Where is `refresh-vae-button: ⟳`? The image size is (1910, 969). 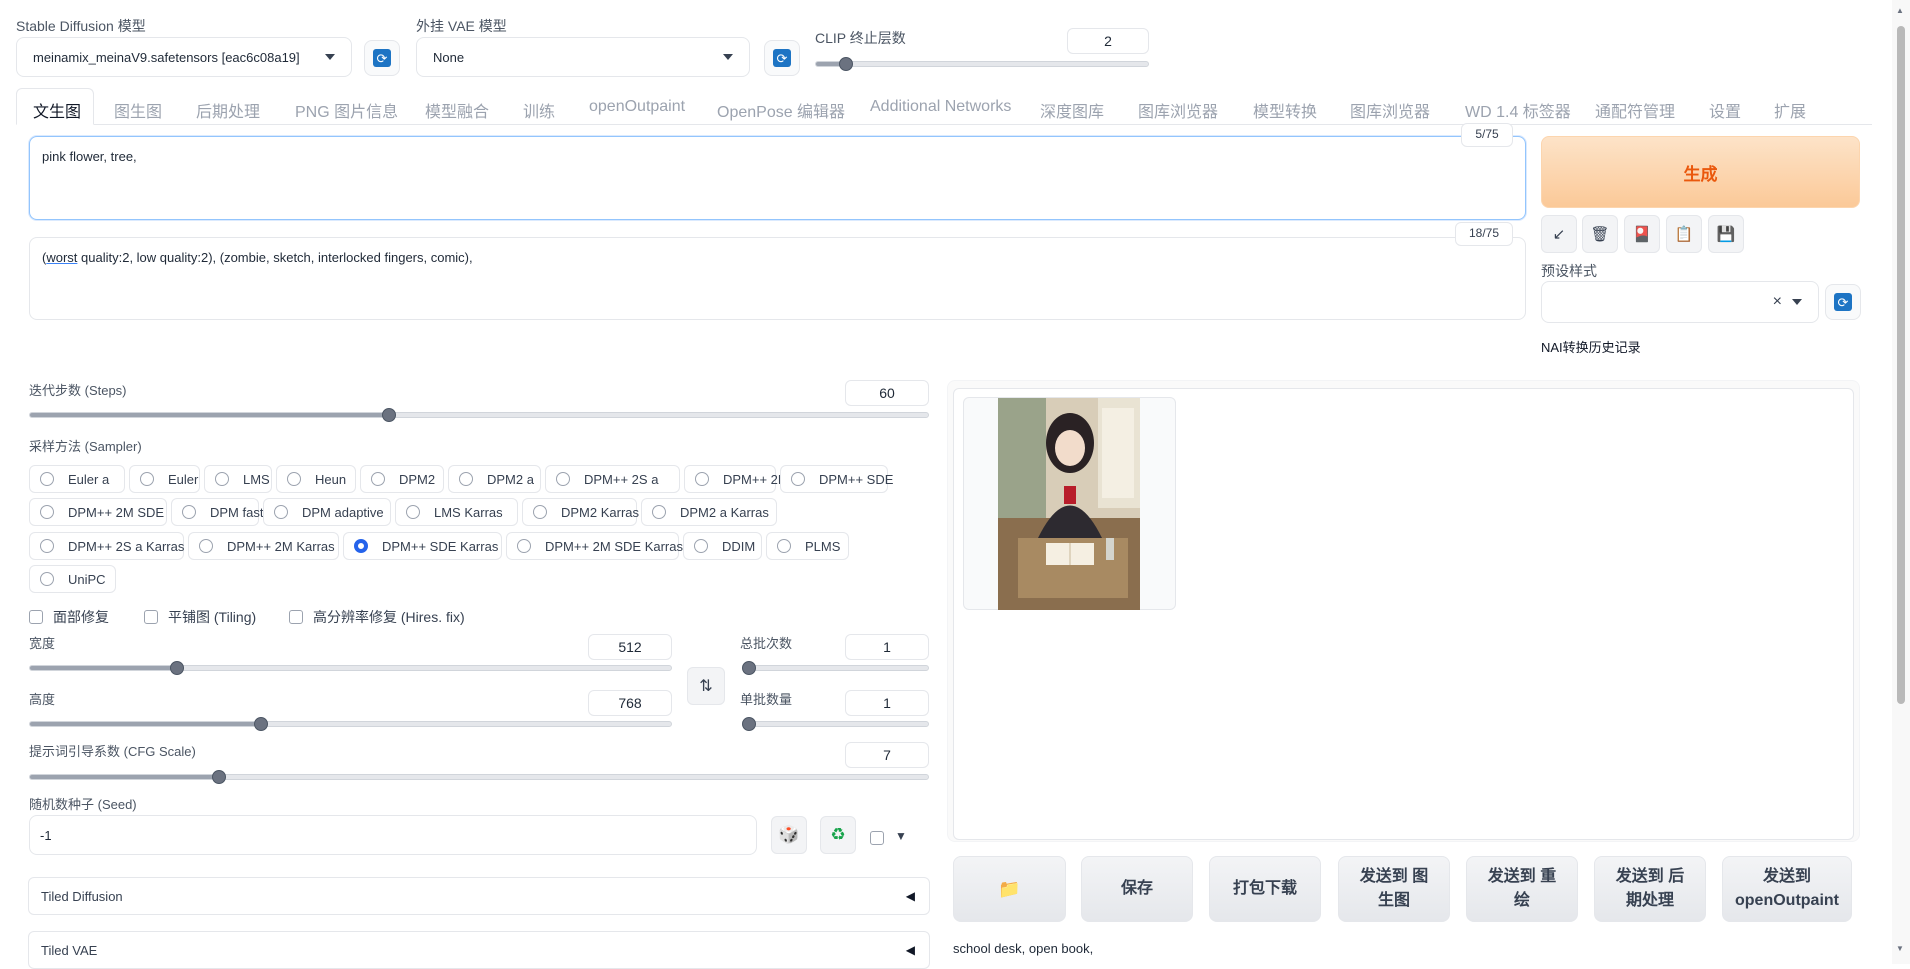 refresh-vae-button: ⟳ is located at coordinates (782, 58).